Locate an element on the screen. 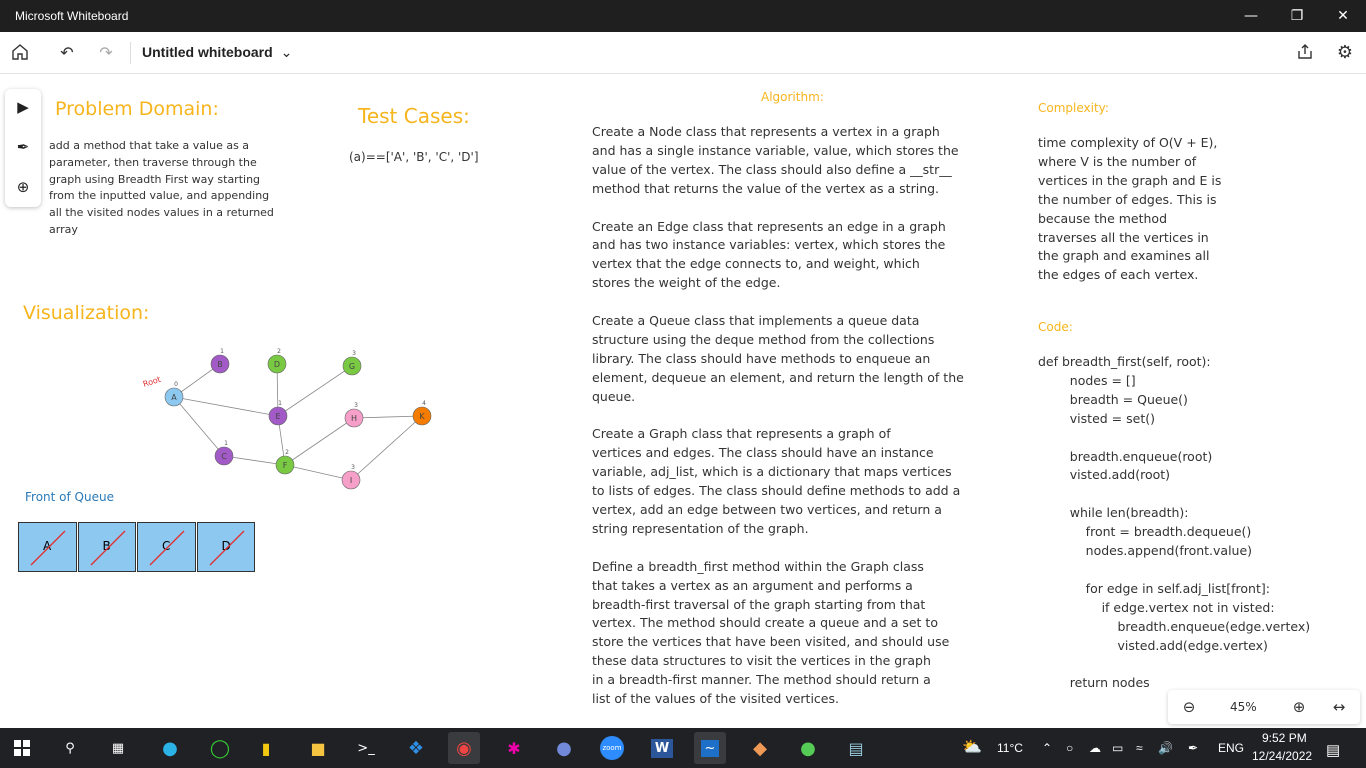 The width and height of the screenshot is (1366, 768). tool-rail: ▶ ✒ ⊕ is located at coordinates (23, 148).